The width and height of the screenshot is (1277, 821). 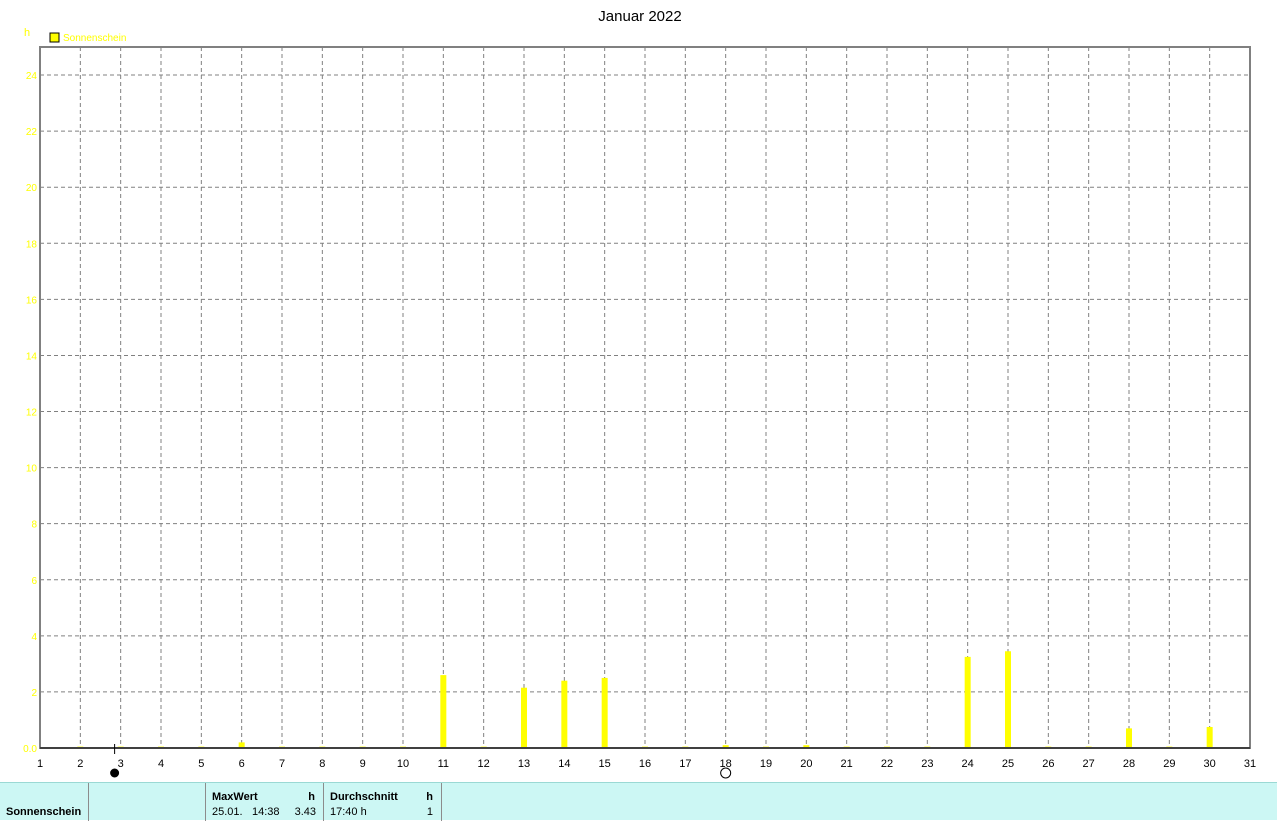 I want to click on x-tick-label: 10, so click(x=403, y=764).